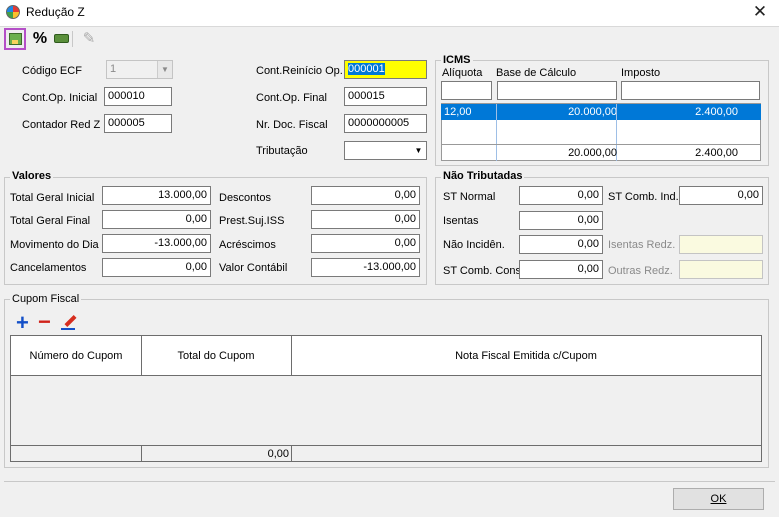 This screenshot has height=517, width=779. What do you see at coordinates (365, 195) in the screenshot?
I see `descontos-input: 0,00` at bounding box center [365, 195].